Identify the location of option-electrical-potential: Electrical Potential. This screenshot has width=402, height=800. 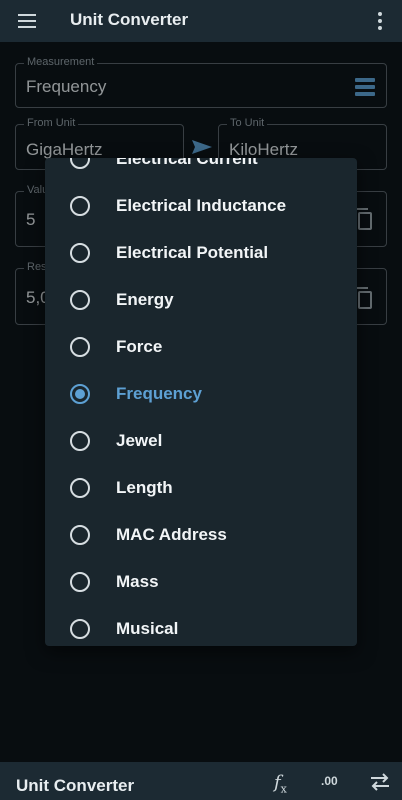
(201, 252).